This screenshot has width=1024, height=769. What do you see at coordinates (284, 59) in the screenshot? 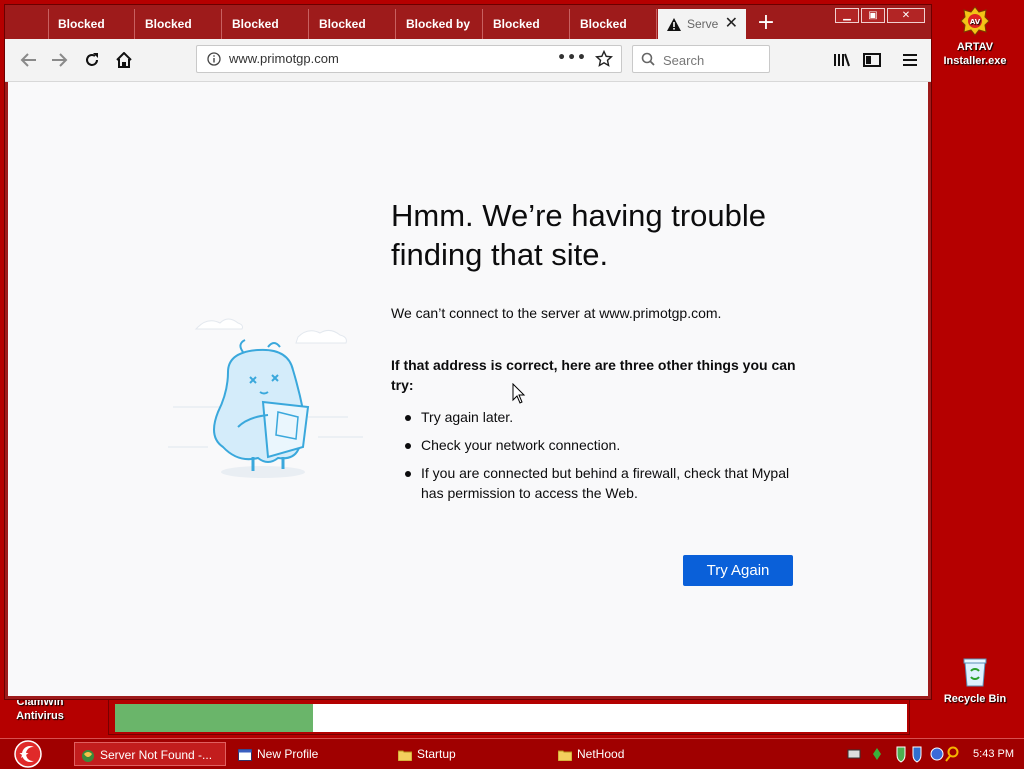
I see `url-text: www.primotgp.com` at bounding box center [284, 59].